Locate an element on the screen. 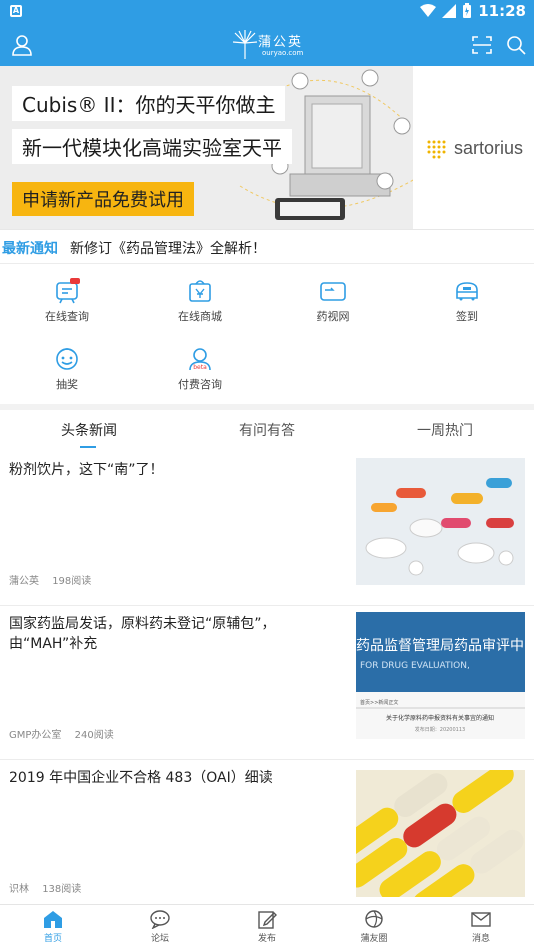 Image resolution: width=534 pixels, height=950 pixels. notice-tag: 最新通知 is located at coordinates (30, 249).